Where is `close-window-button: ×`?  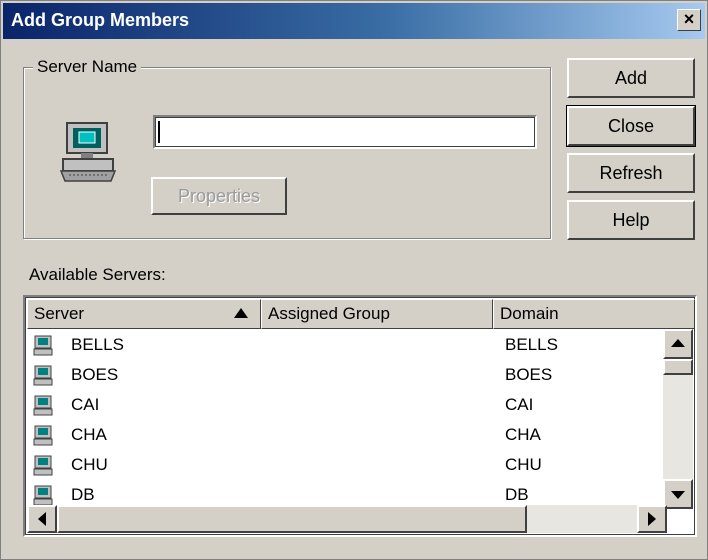
close-window-button: × is located at coordinates (689, 20).